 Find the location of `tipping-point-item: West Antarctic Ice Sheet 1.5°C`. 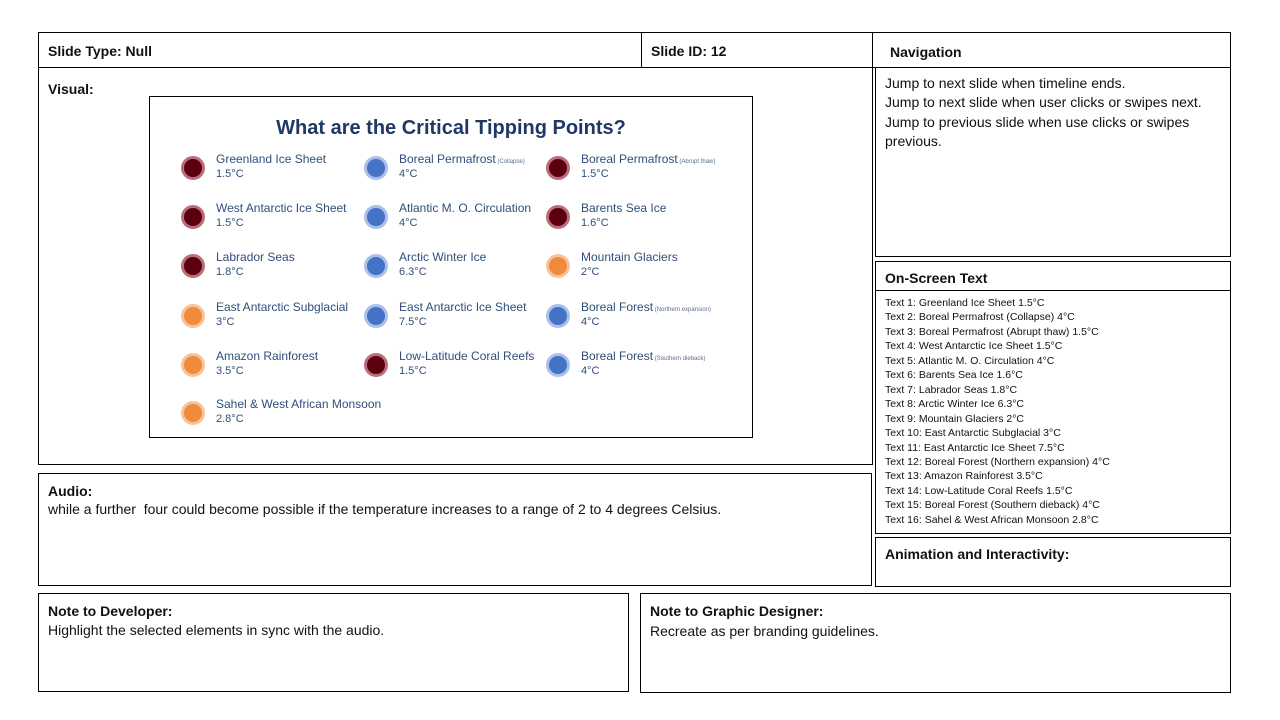

tipping-point-item: West Antarctic Ice Sheet 1.5°C is located at coordinates (271, 219).